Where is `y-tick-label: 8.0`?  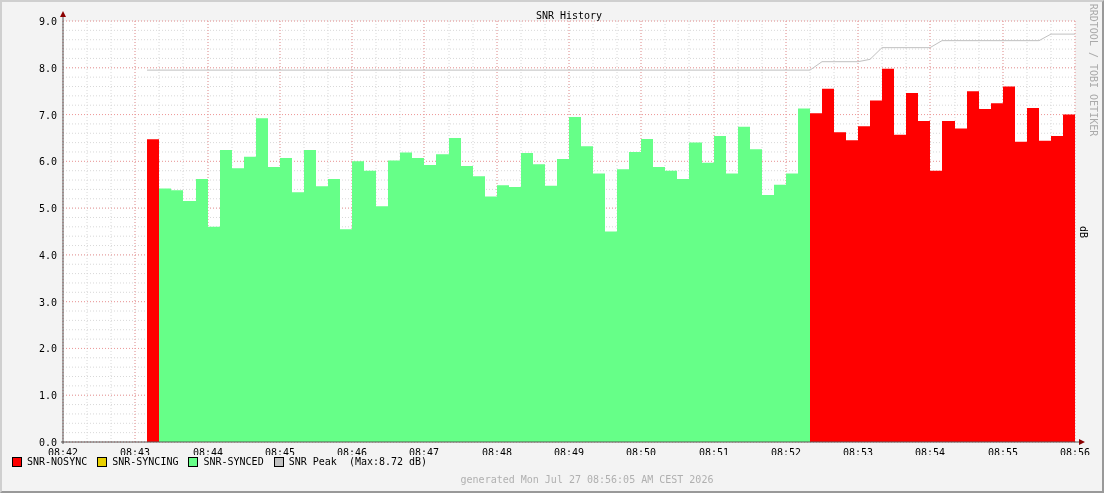 y-tick-label: 8.0 is located at coordinates (47, 68).